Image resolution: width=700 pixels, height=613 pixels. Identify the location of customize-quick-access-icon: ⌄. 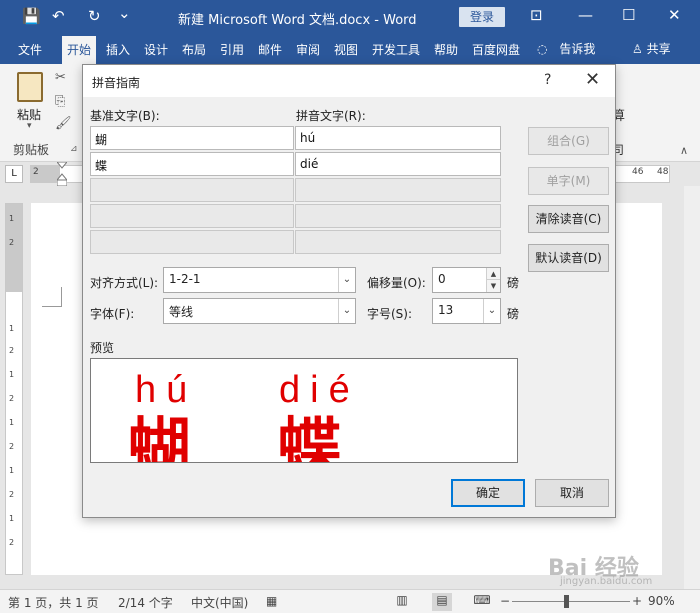
(124, 13).